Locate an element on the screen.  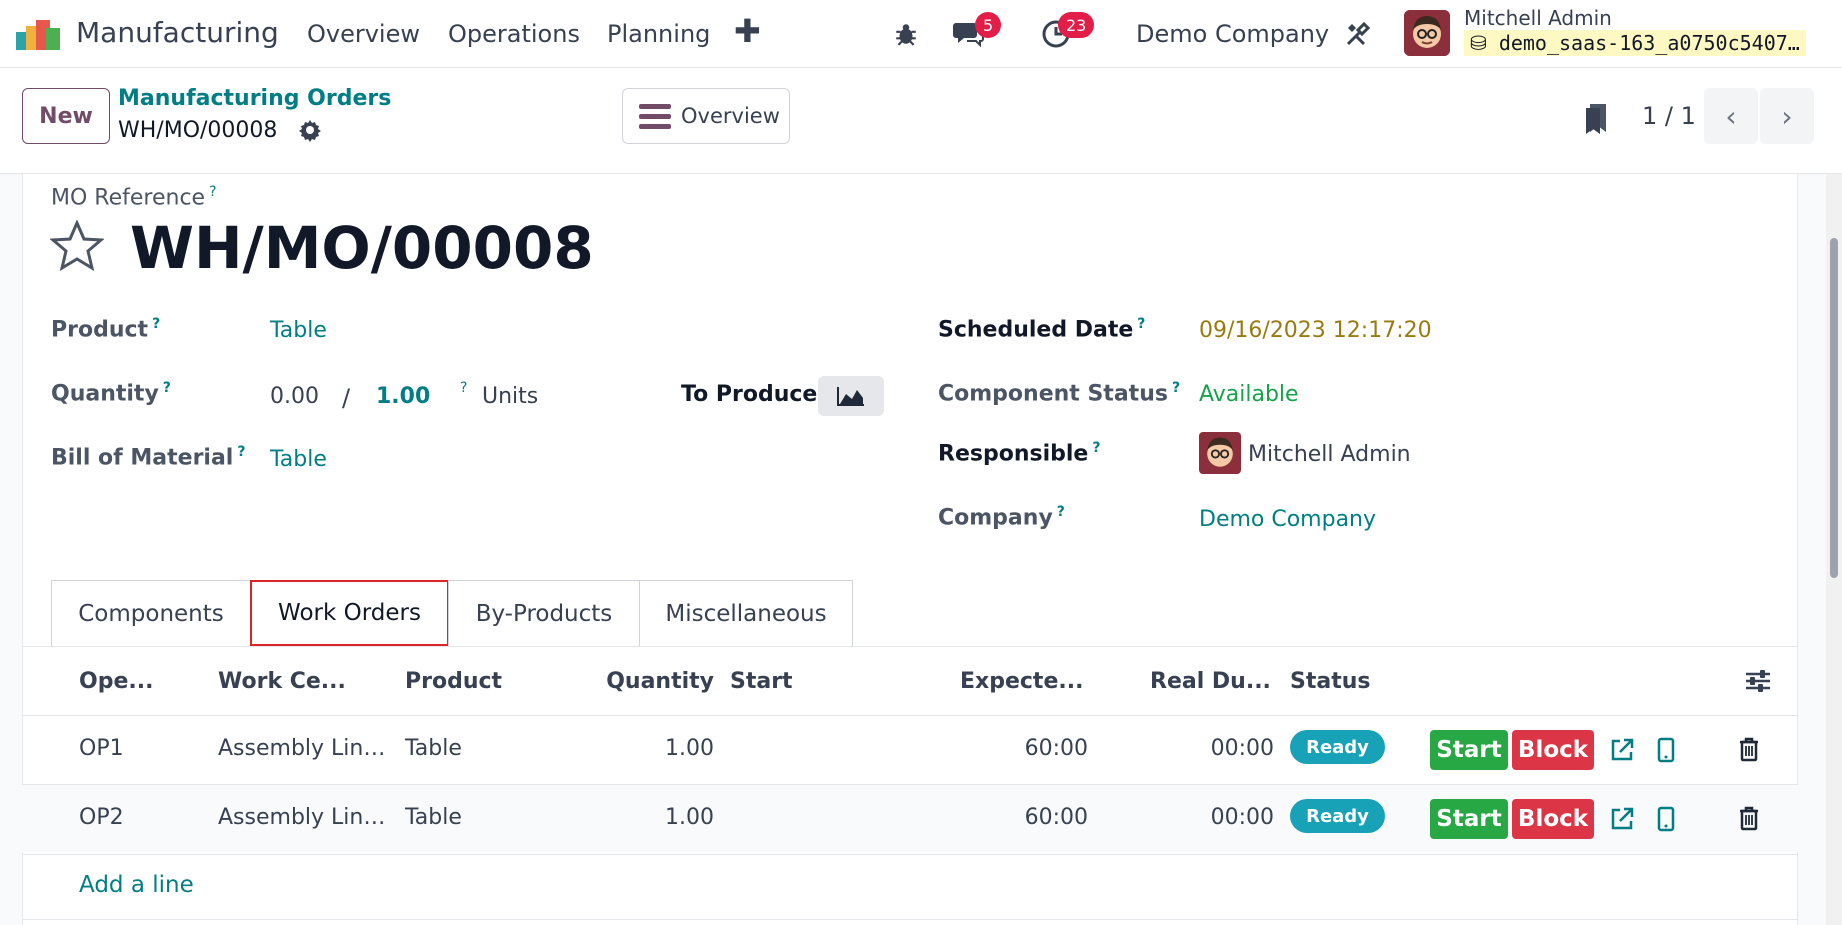
bom-label: Bill of Material? is located at coordinates (148, 457).